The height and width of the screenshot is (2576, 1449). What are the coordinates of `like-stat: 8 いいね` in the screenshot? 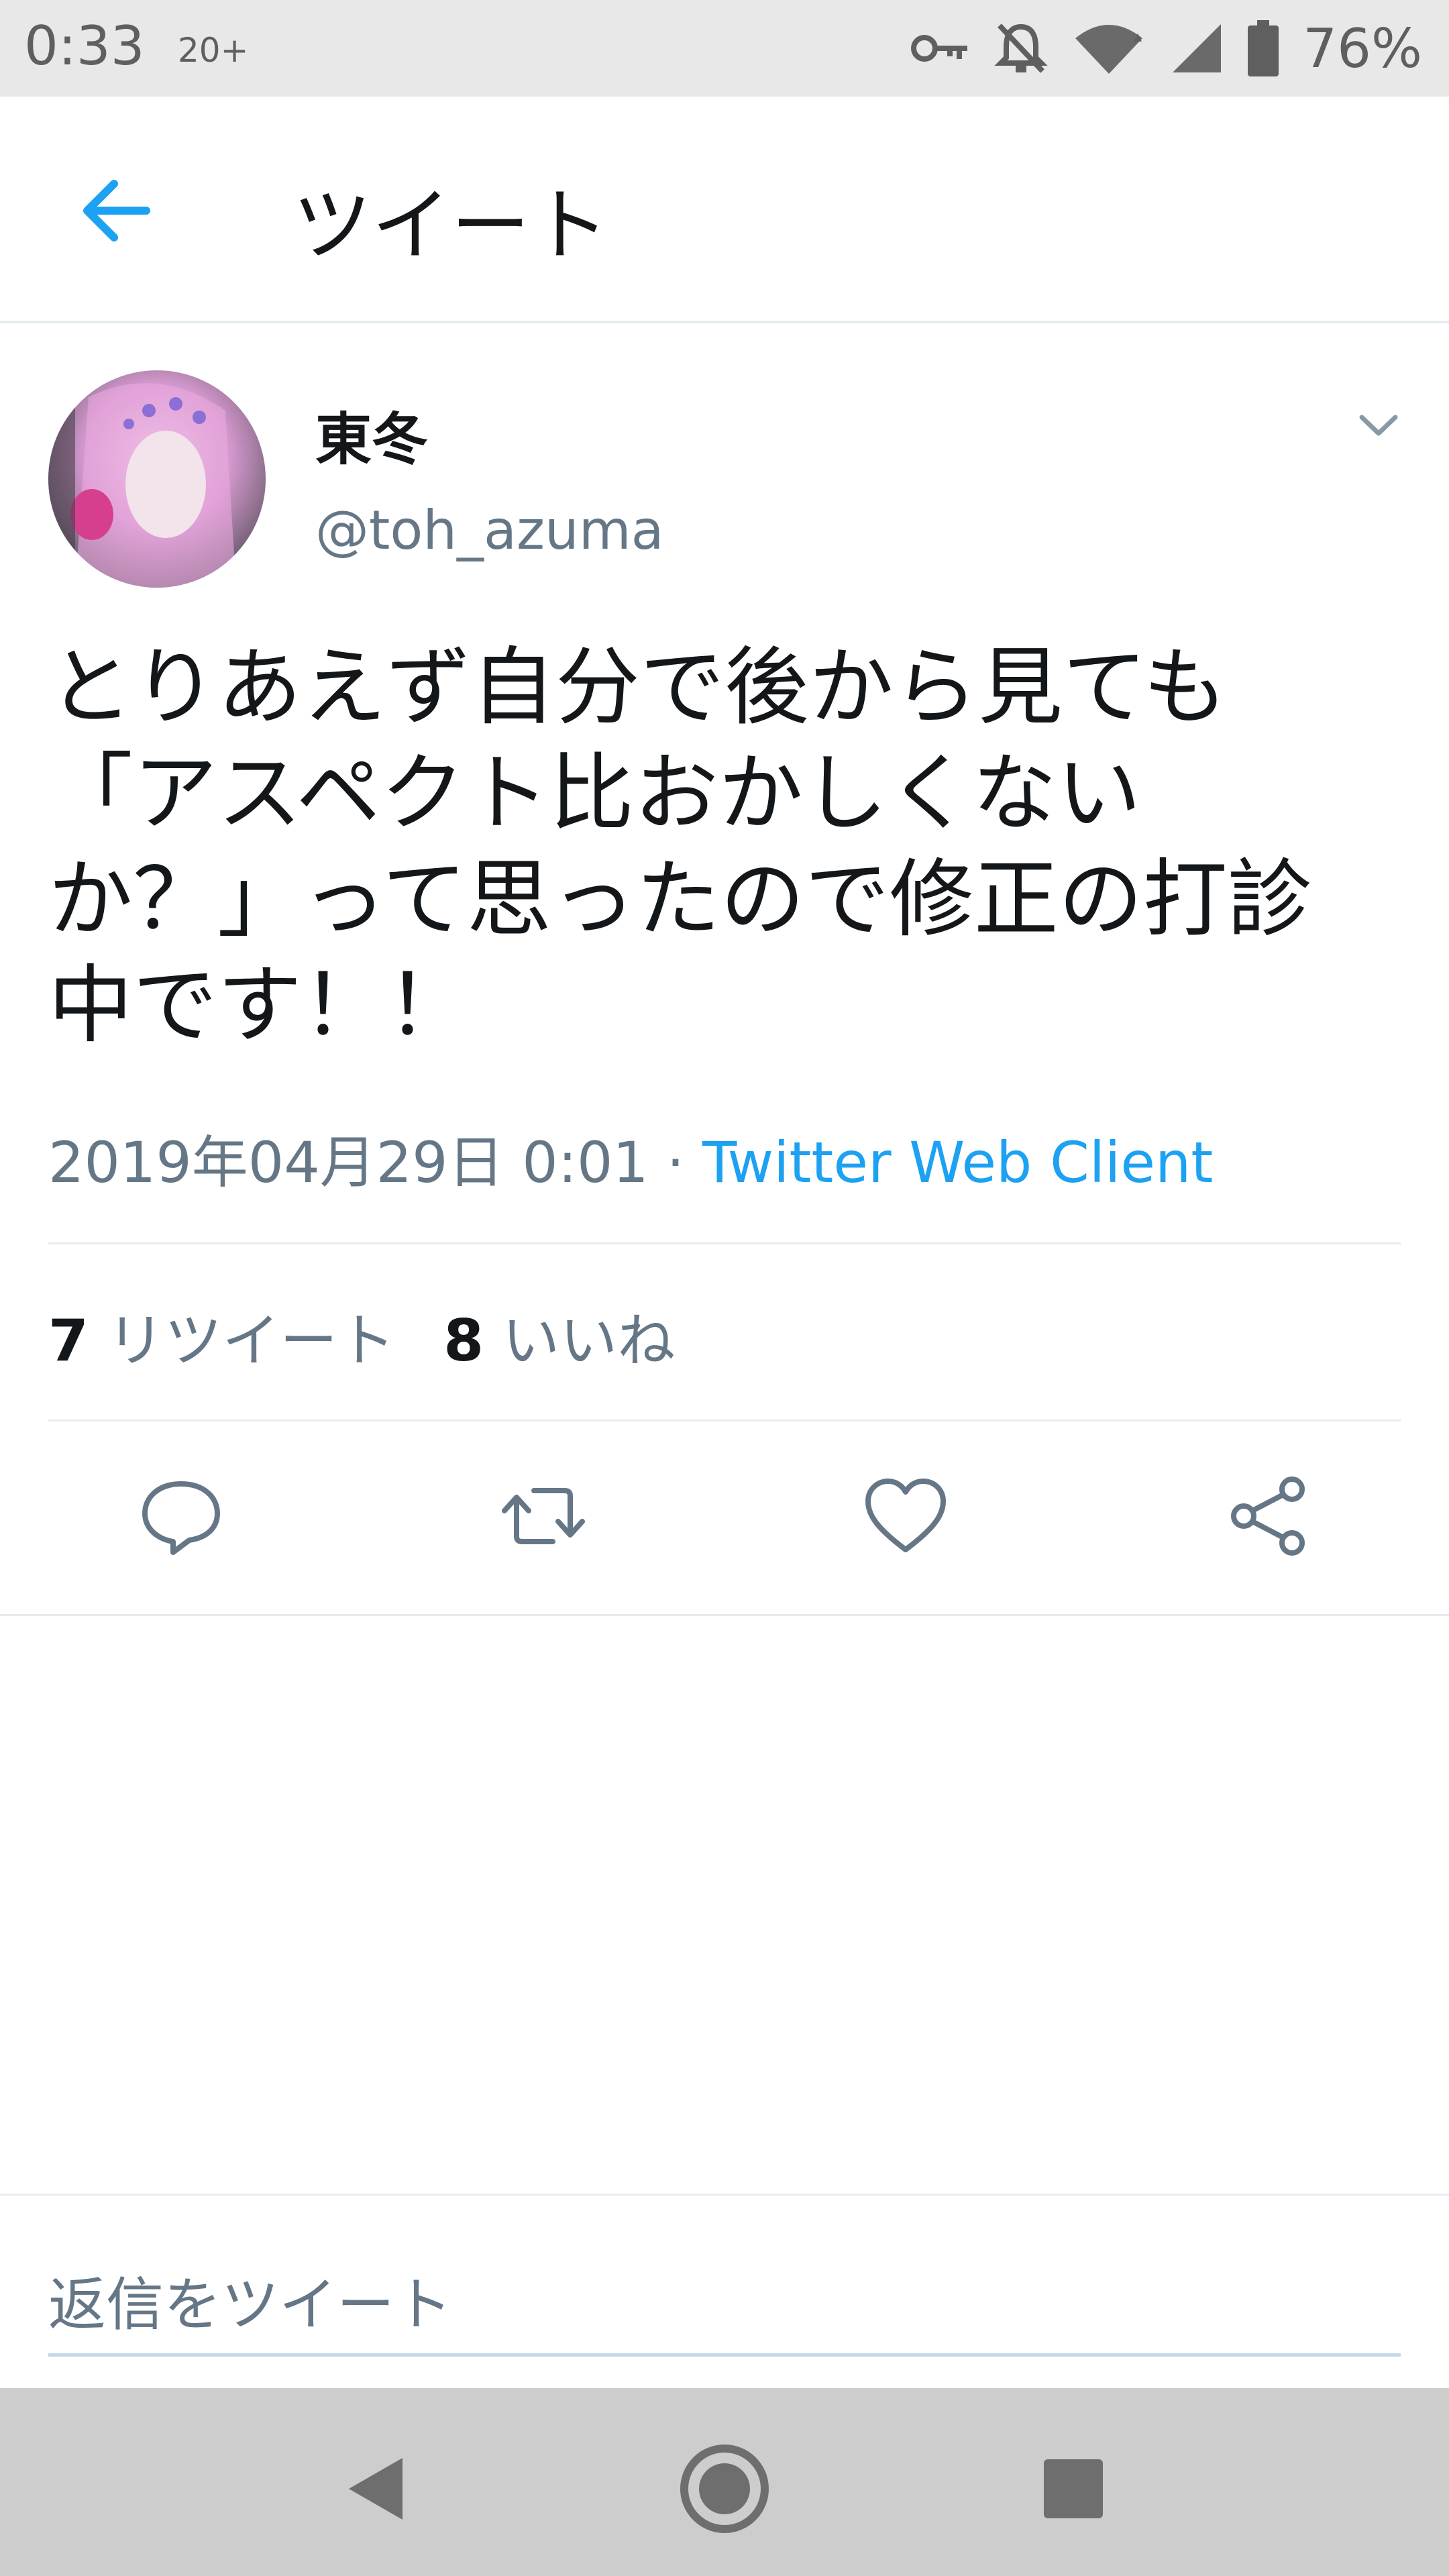 It's located at (559, 1341).